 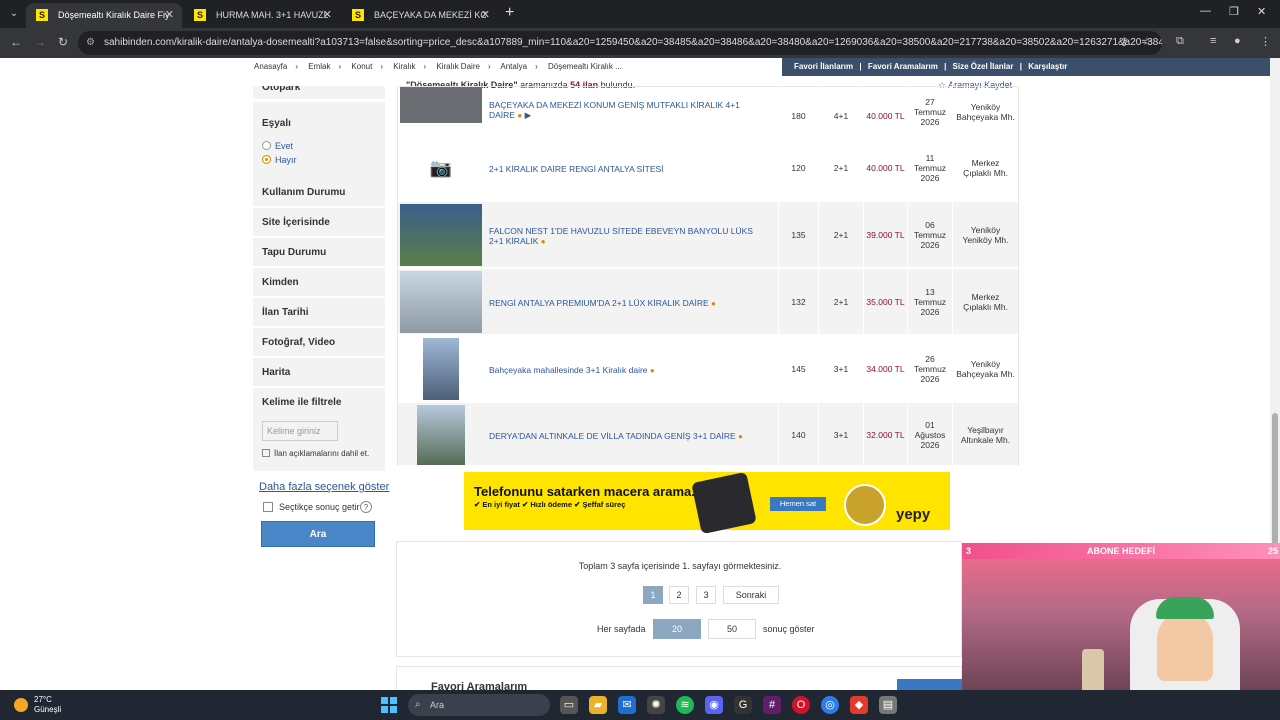 What do you see at coordinates (63, 42) in the screenshot?
I see `reload-icon: ↻` at bounding box center [63, 42].